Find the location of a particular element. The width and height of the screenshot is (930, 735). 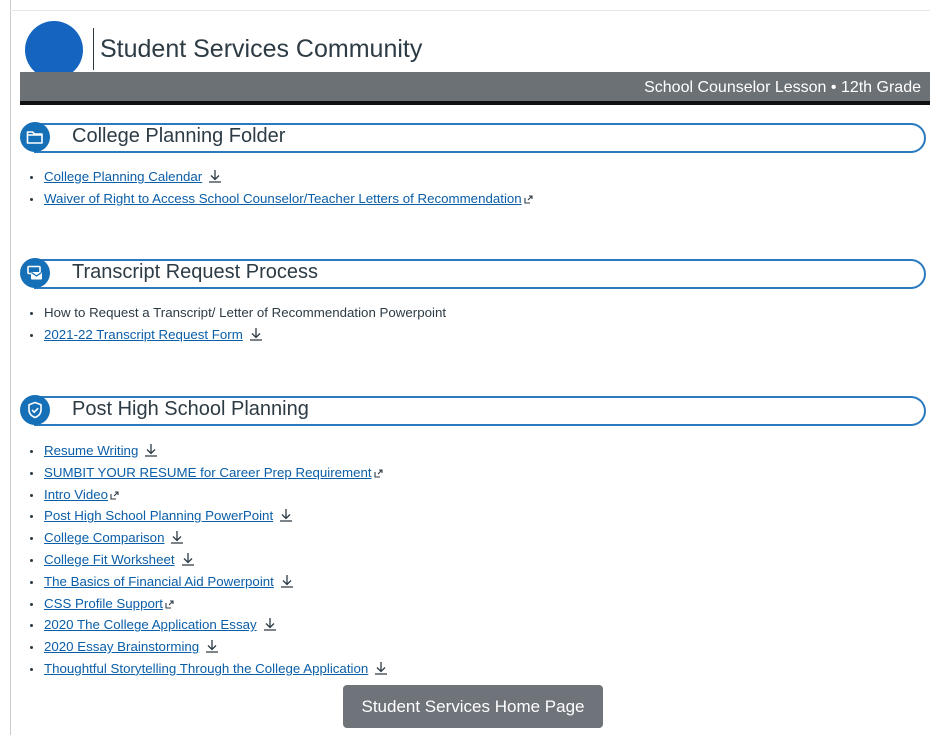

list-item: College Fit Worksheet is located at coordinates (204, 560).